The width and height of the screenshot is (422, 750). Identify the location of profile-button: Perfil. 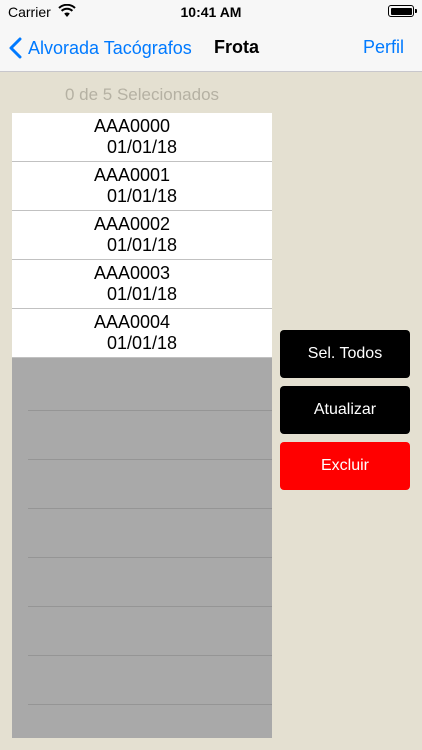
(383, 47).